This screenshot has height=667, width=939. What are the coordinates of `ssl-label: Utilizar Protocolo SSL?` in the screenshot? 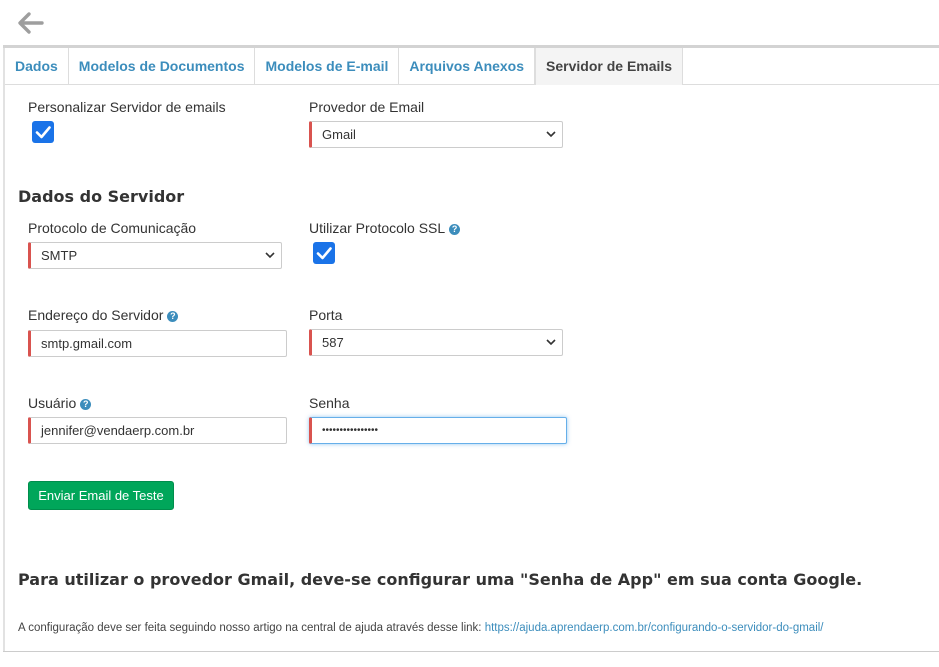 It's located at (385, 228).